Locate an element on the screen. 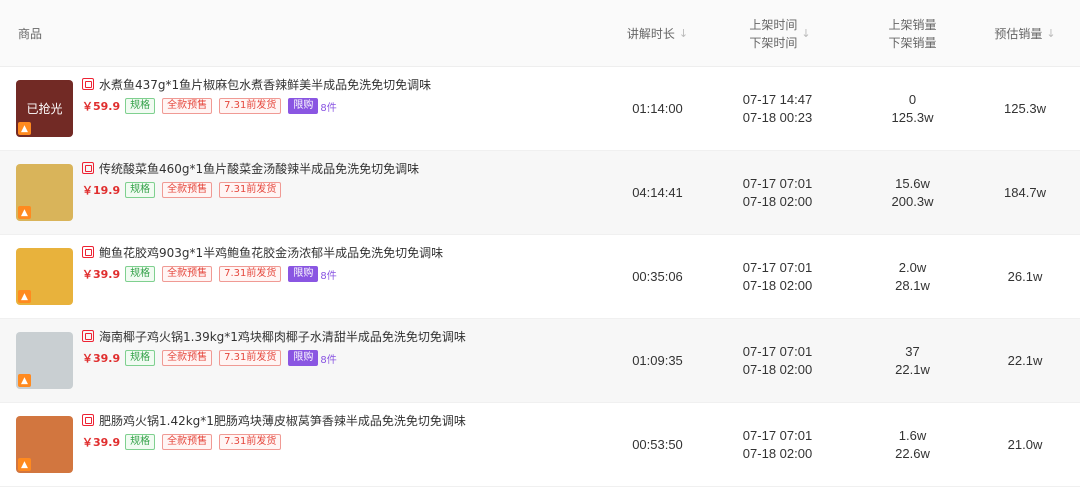 This screenshot has width=1080, height=489. delisted-sales-value: 22.6w is located at coordinates (912, 453).